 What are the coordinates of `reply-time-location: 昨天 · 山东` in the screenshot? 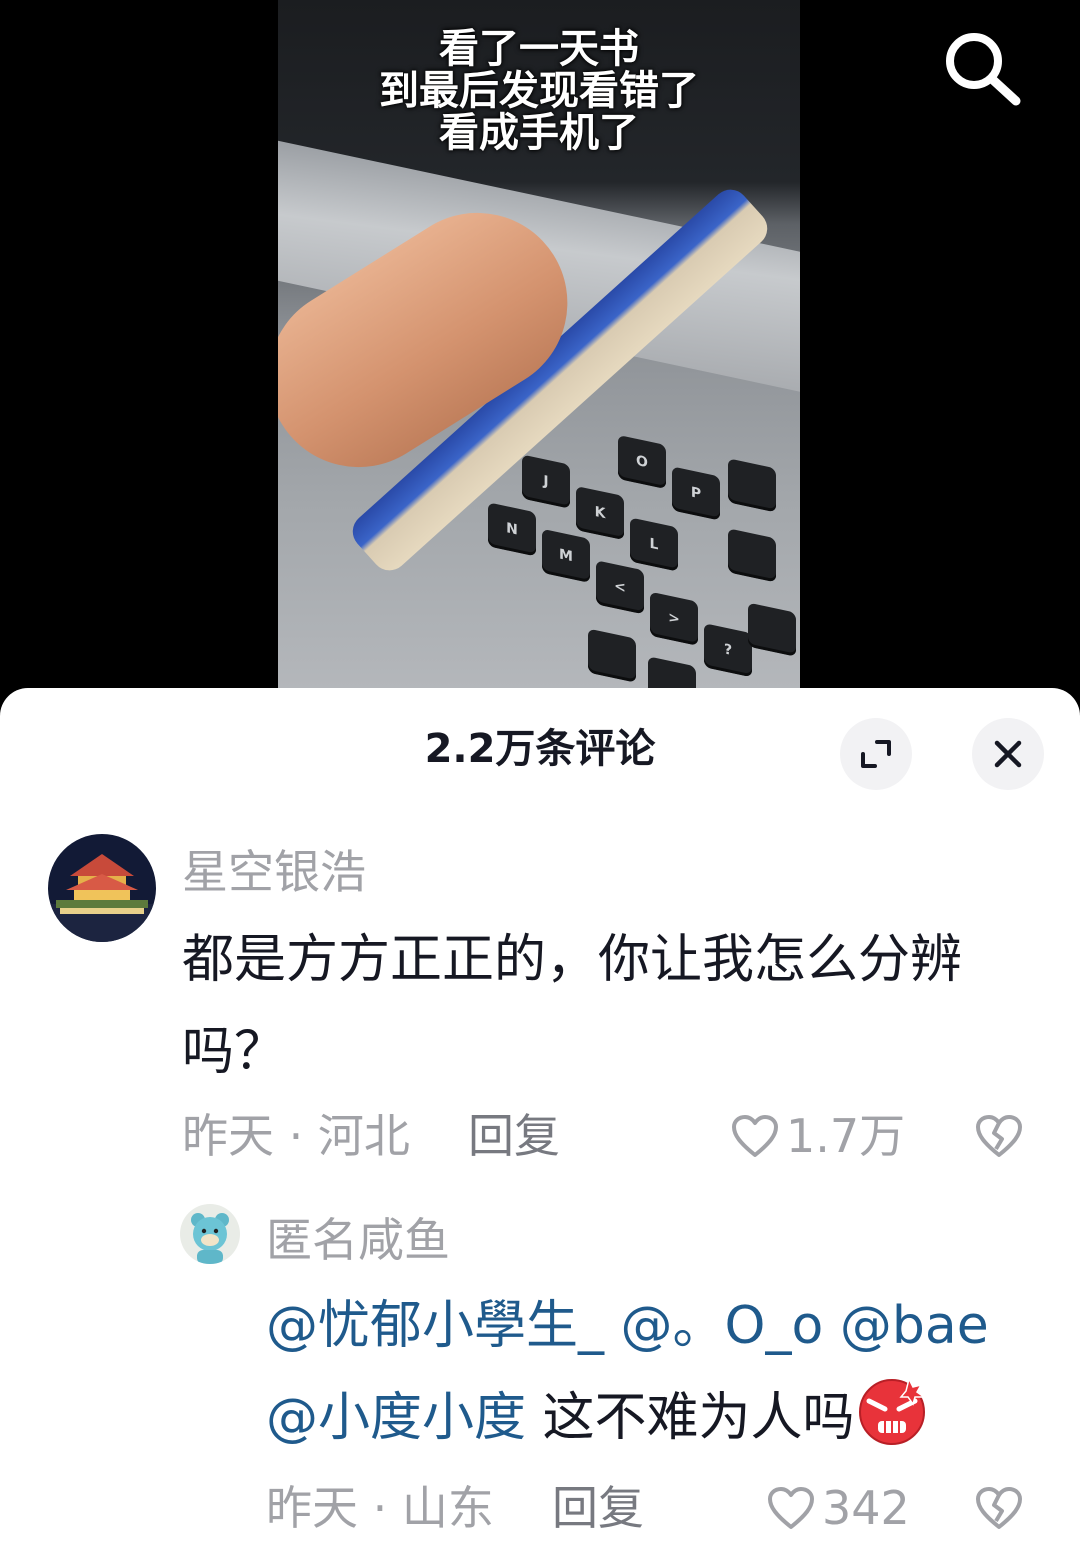 It's located at (380, 1508).